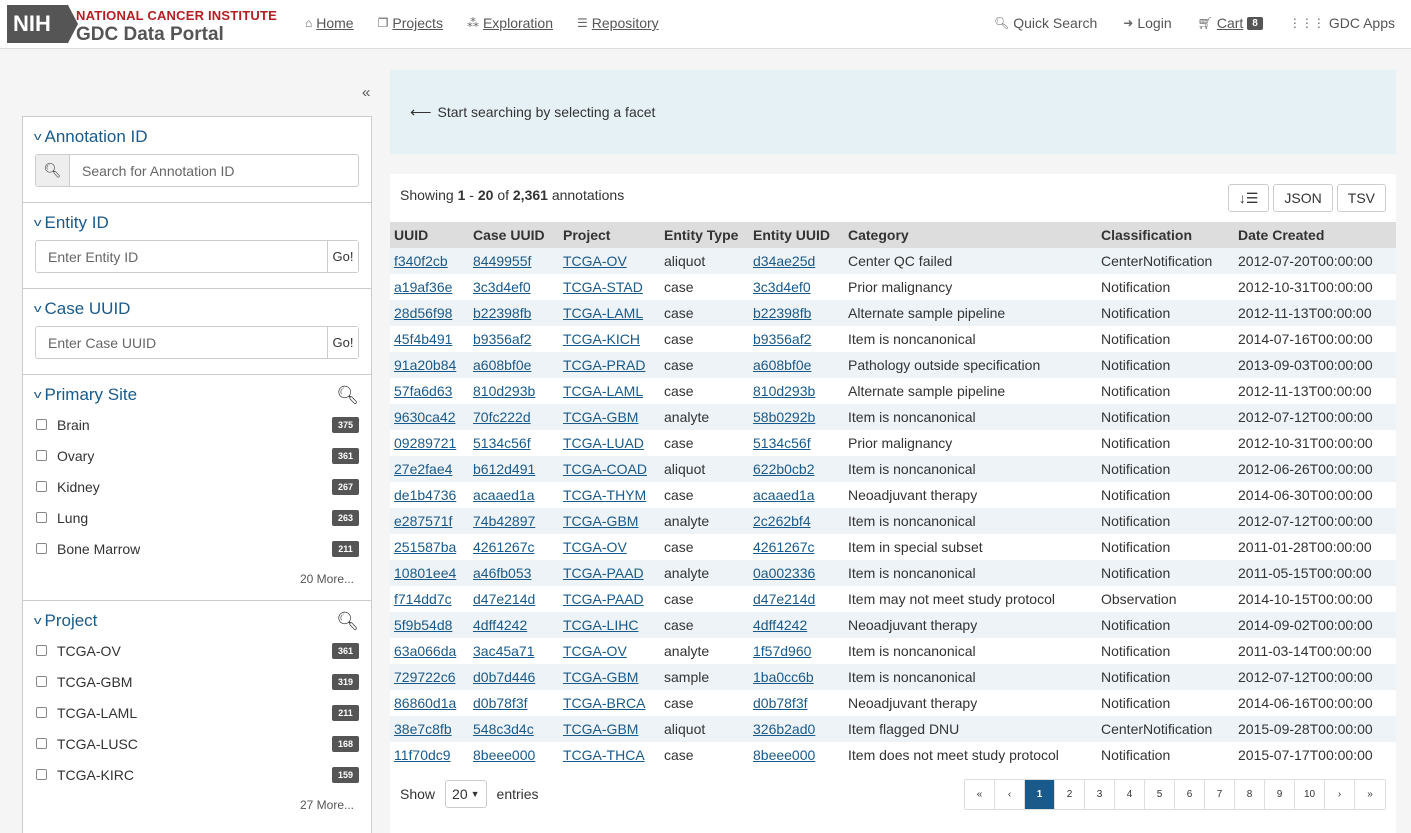 This screenshot has height=833, width=1411. I want to click on page-button: 5, so click(1160, 794).